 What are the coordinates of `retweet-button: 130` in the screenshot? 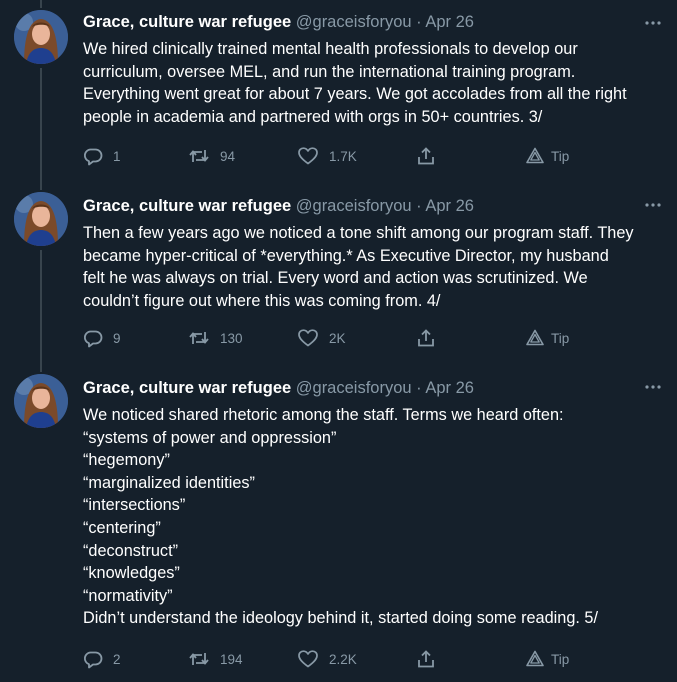 It's located at (215, 338).